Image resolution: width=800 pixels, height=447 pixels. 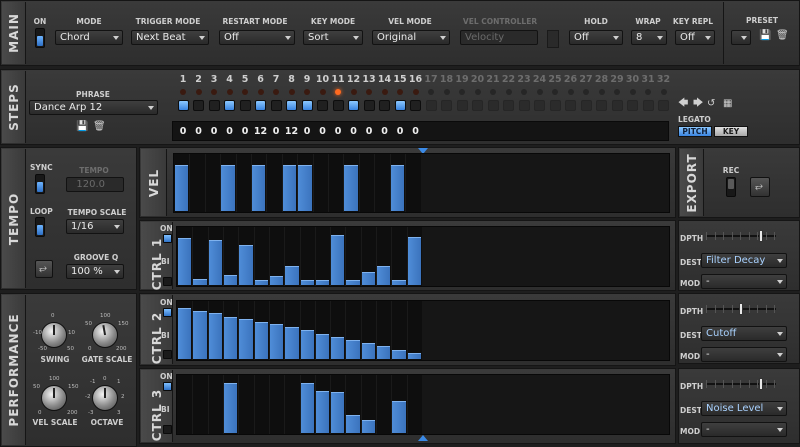 What do you see at coordinates (95, 271) in the screenshot?
I see `groove-dropdown: 100 %` at bounding box center [95, 271].